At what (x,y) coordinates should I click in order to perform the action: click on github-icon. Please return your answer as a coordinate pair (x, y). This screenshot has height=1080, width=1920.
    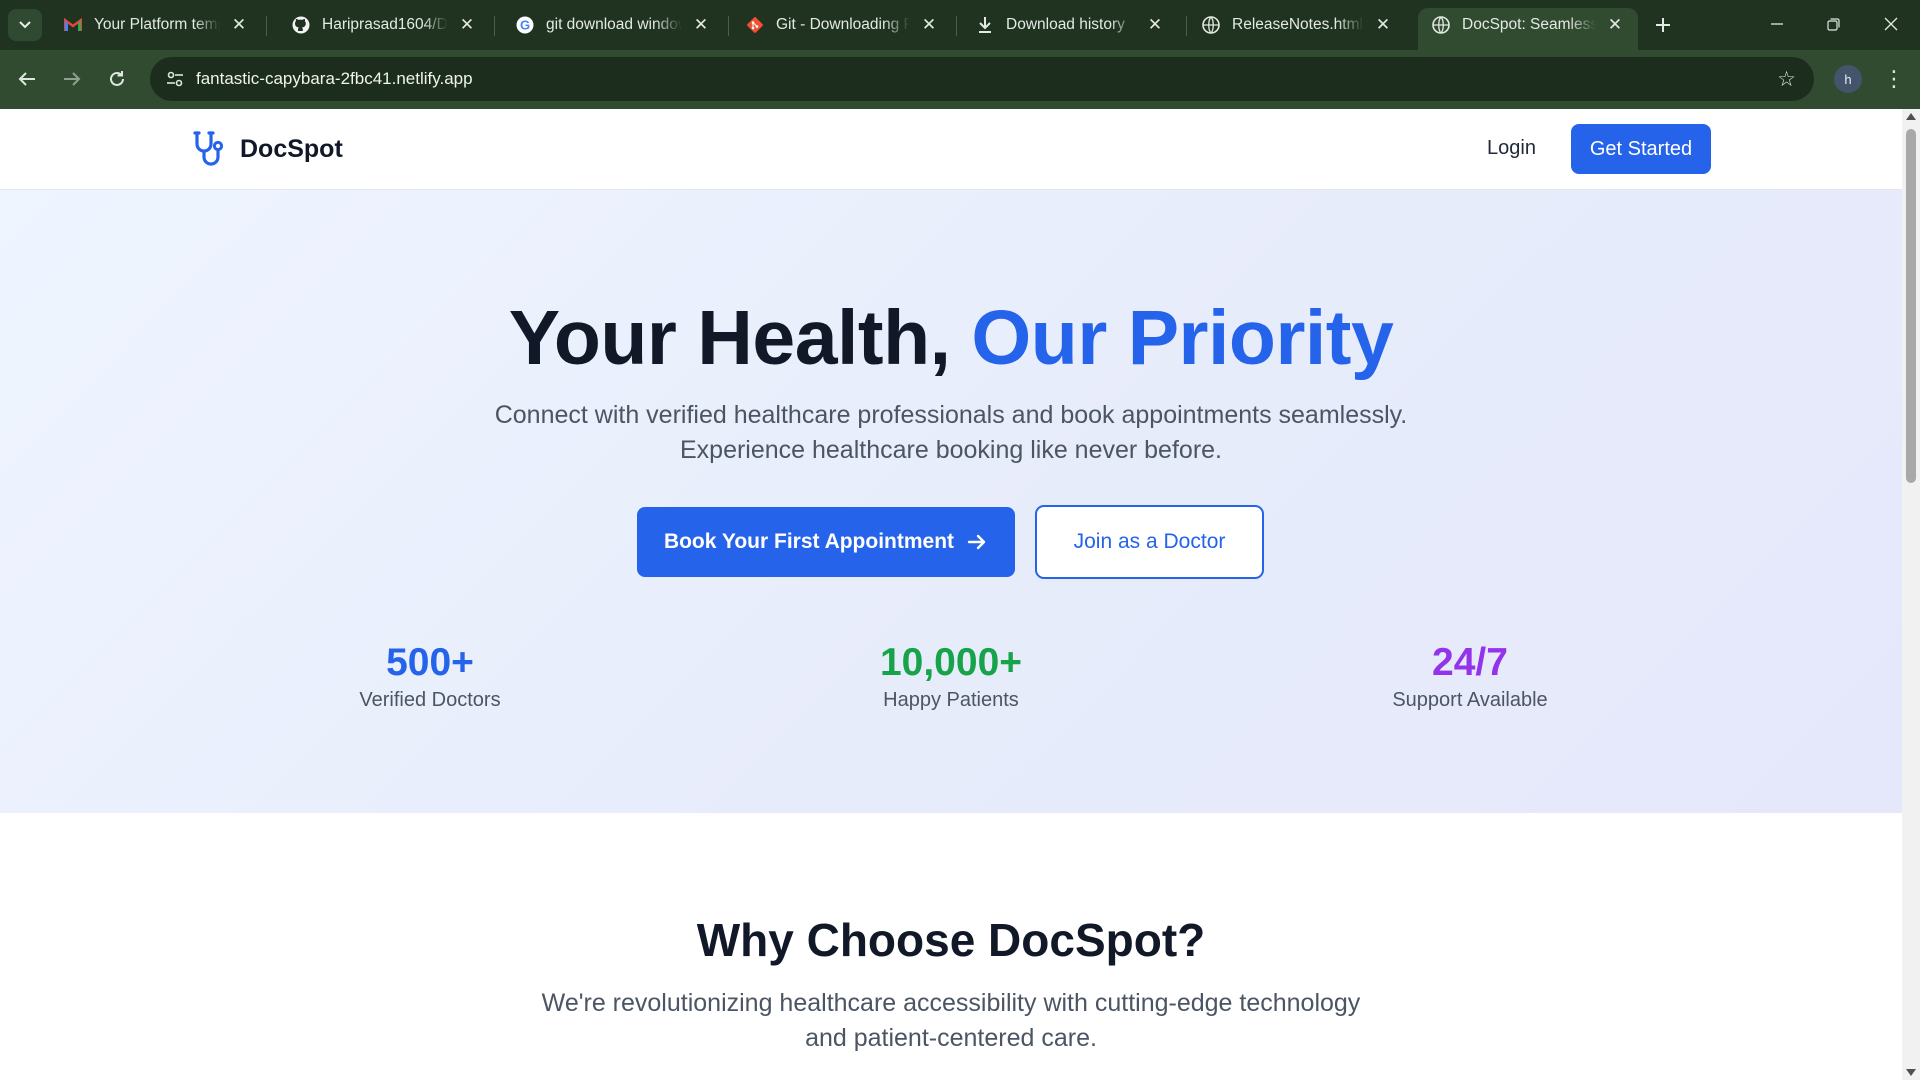
    Looking at the image, I should click on (301, 25).